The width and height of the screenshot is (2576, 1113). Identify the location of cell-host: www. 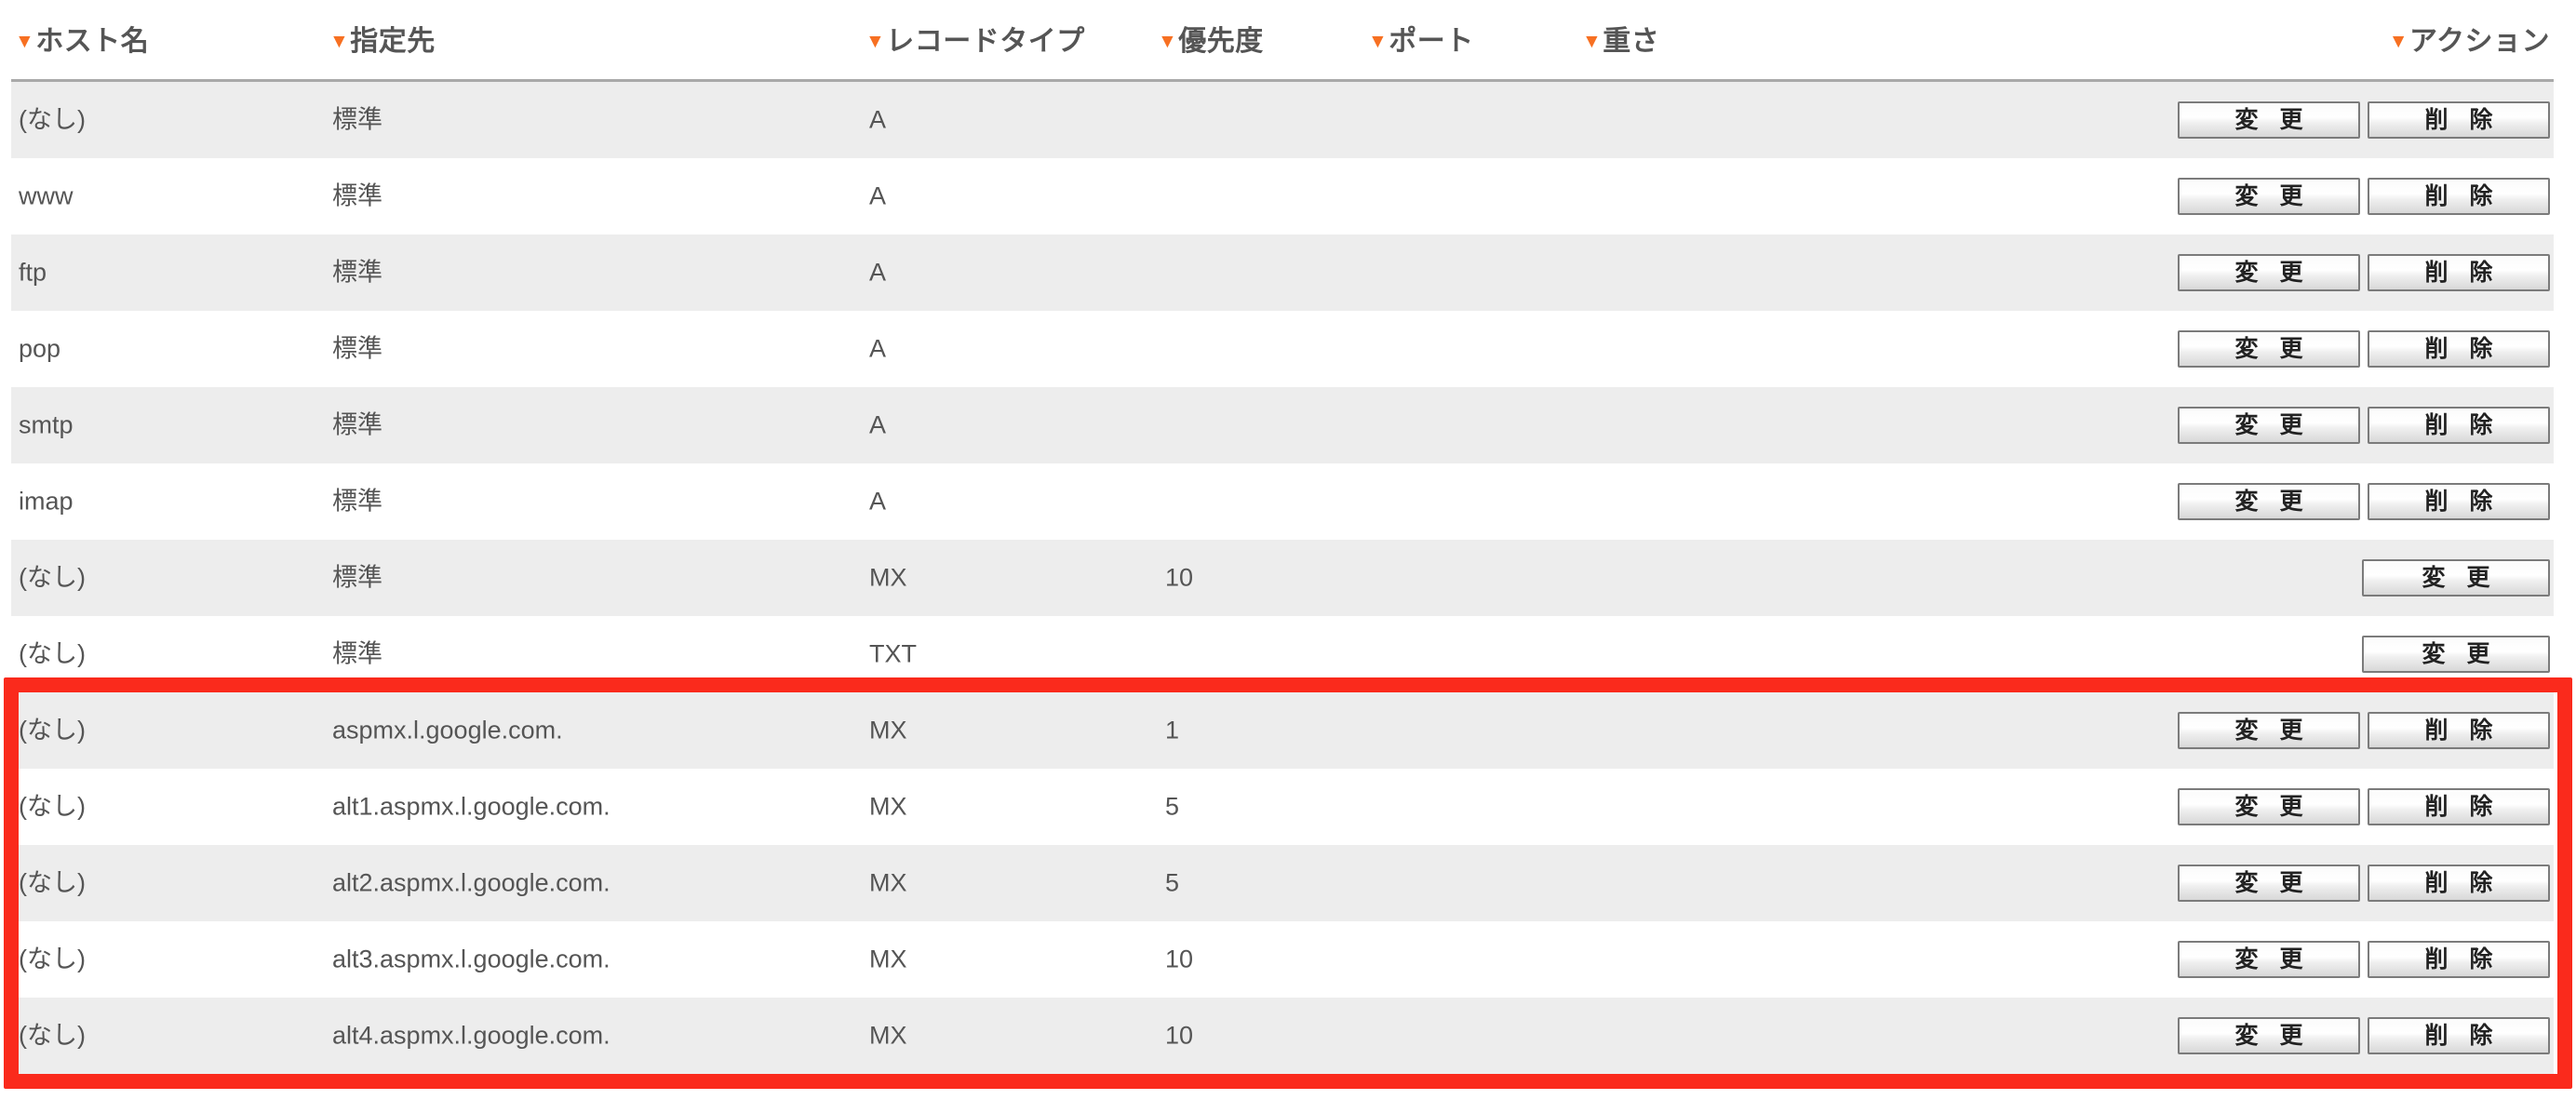
(46, 195).